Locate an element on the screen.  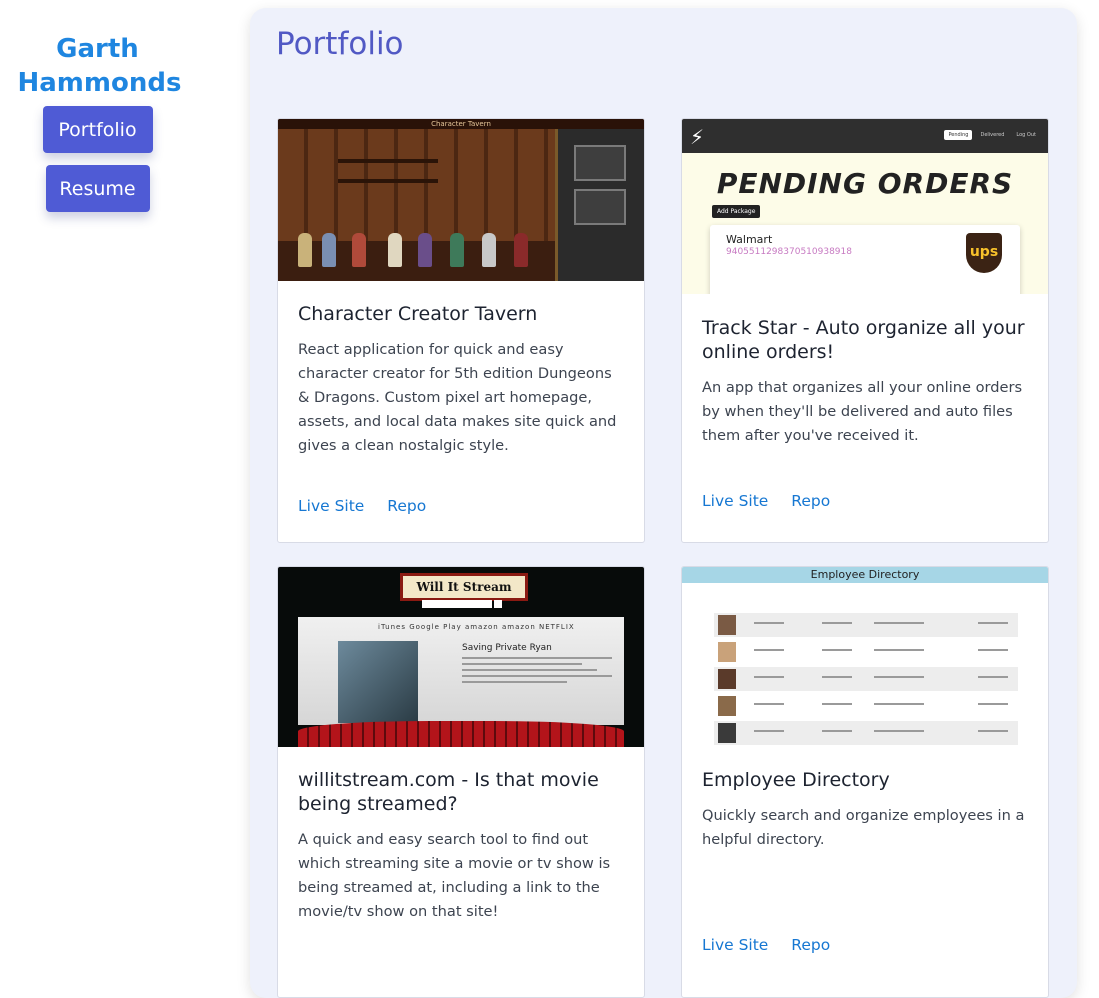
movie-title: Saving Private Ryan is located at coordinates (507, 648).